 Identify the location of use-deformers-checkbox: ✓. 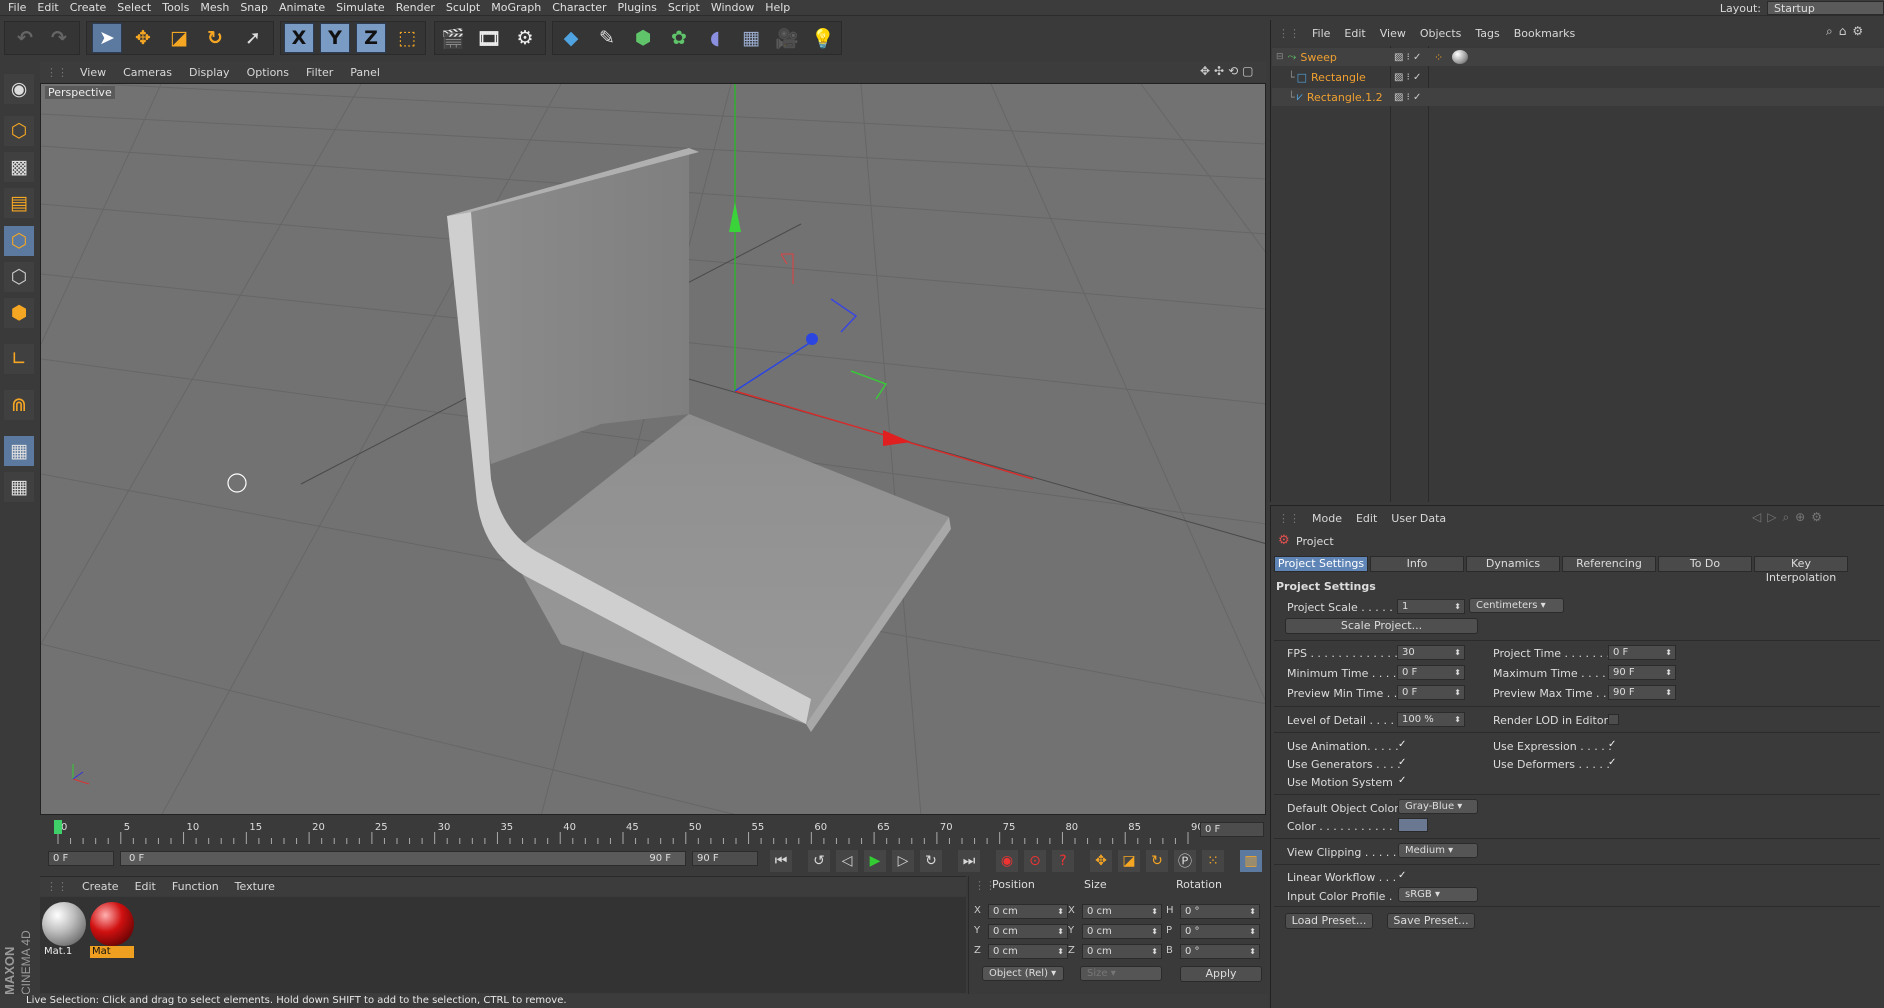
(1613, 763).